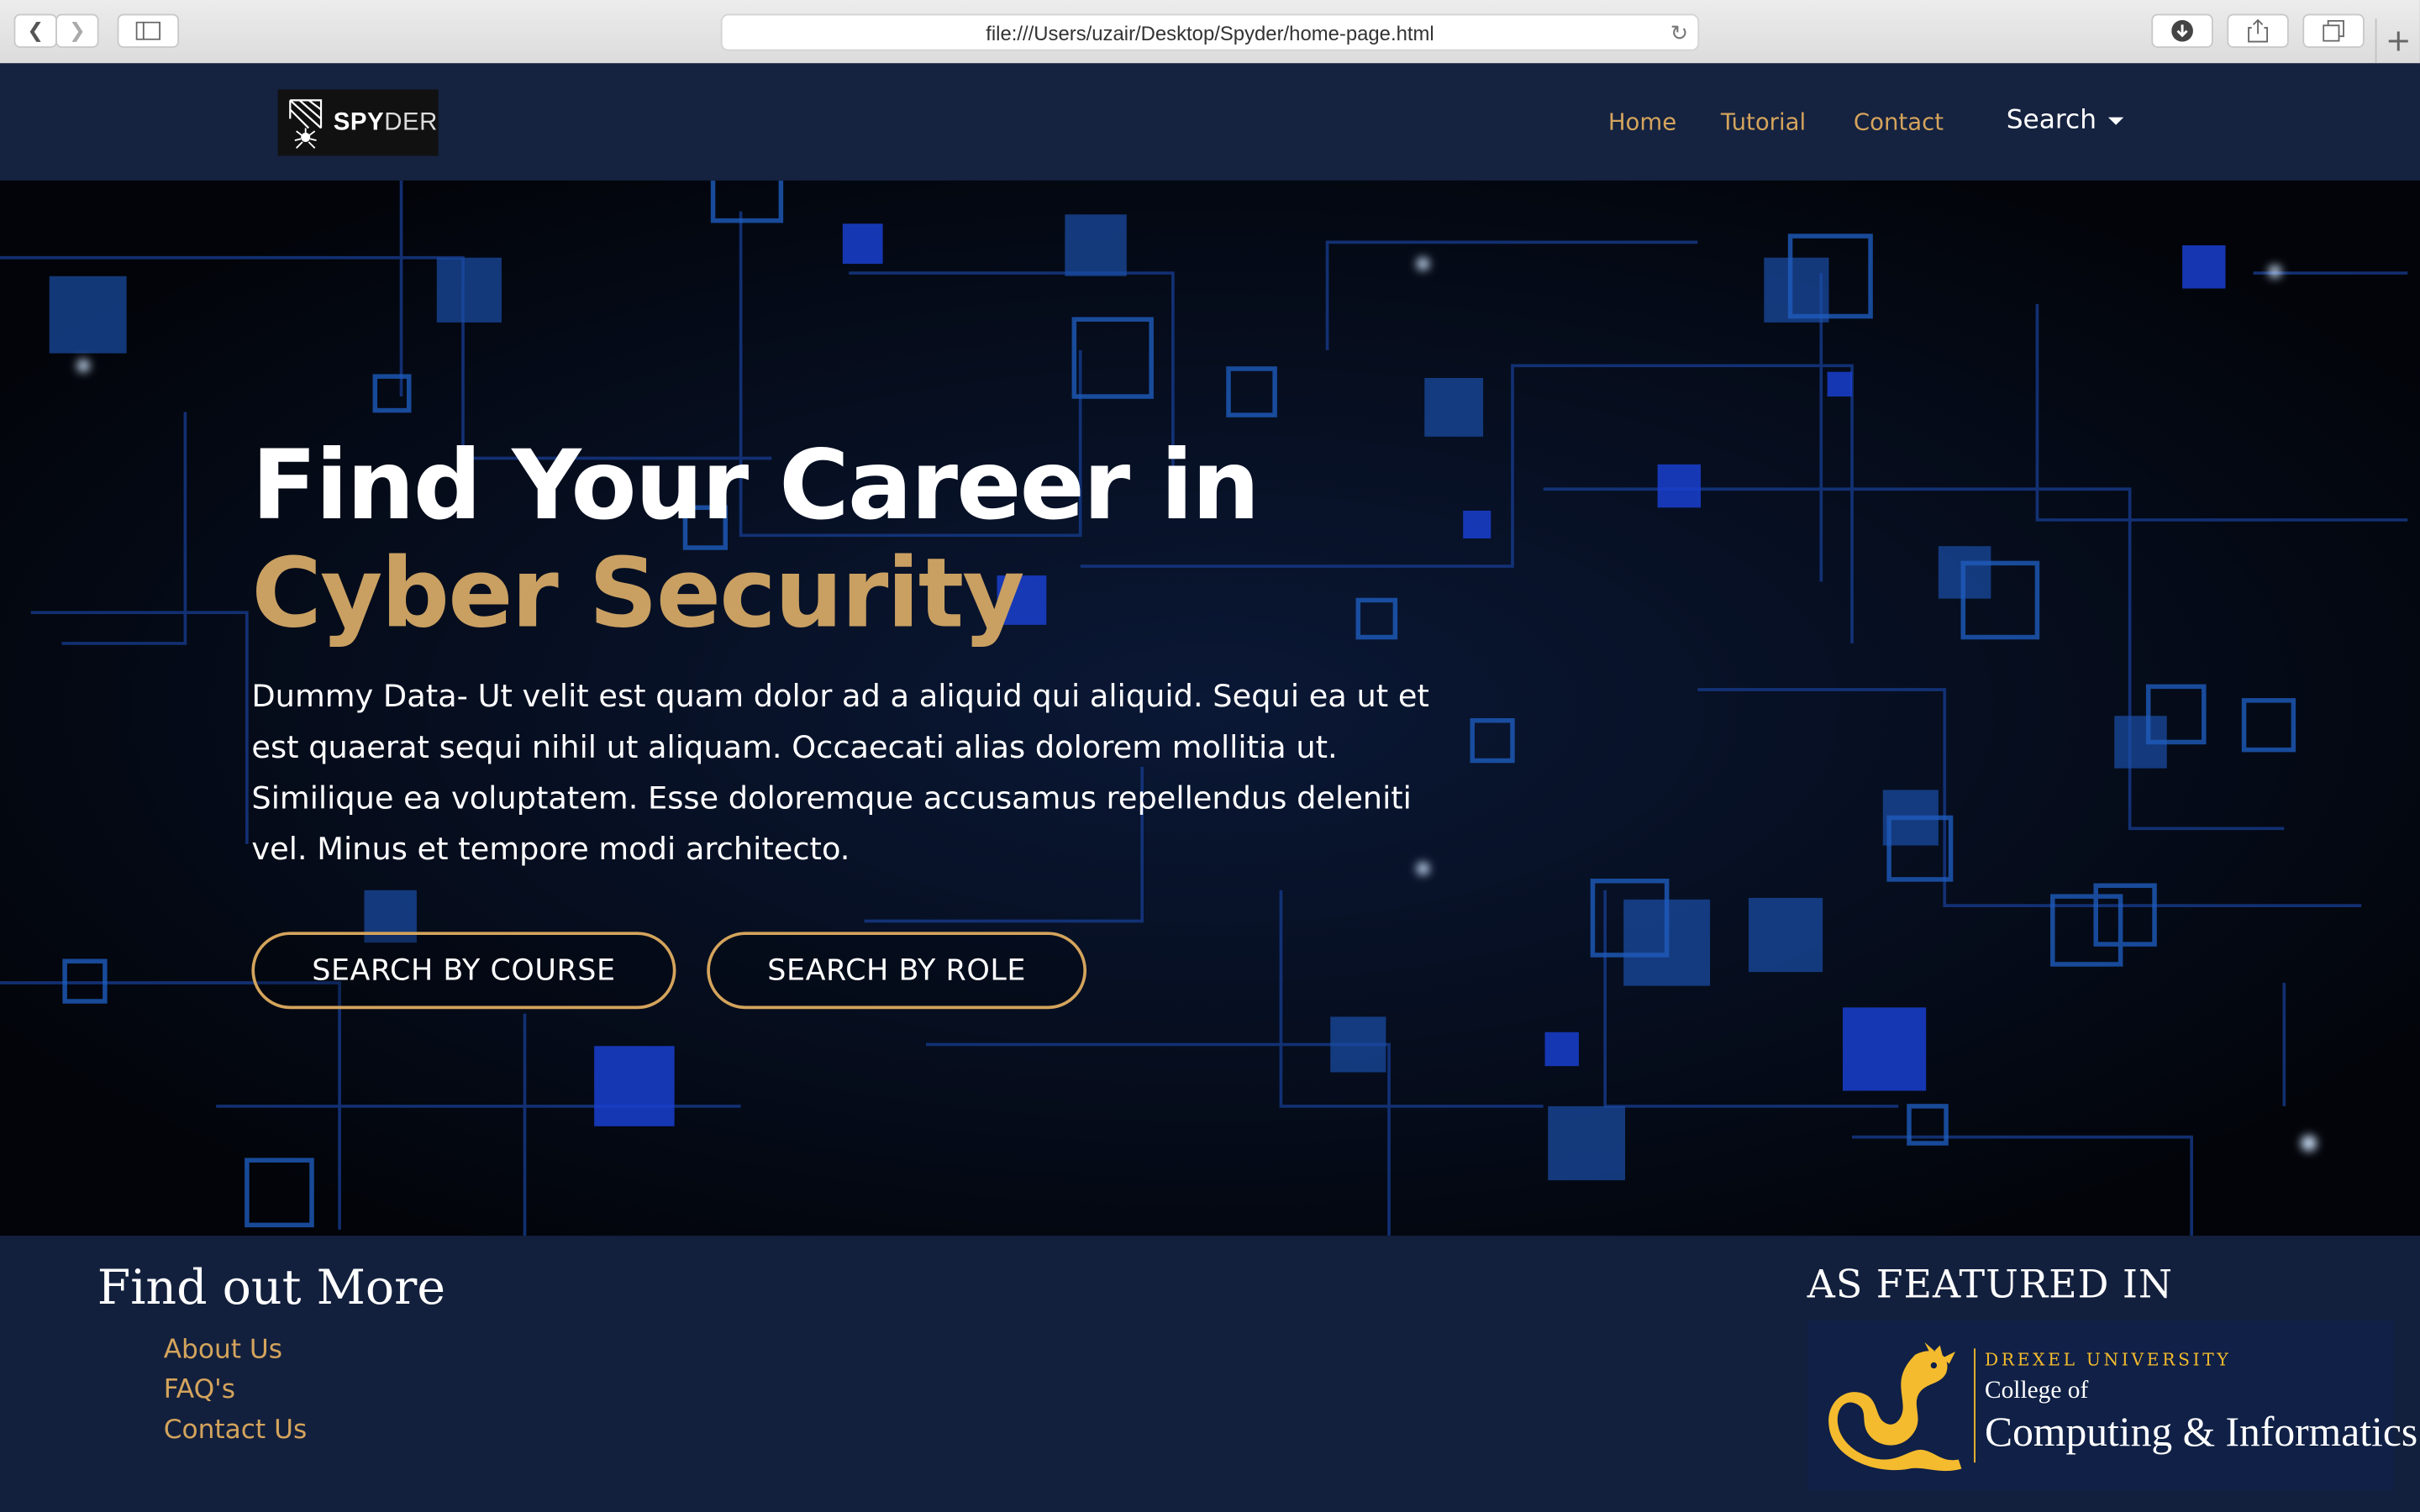 The height and width of the screenshot is (1512, 2420). I want to click on sidebar-icon, so click(148, 30).